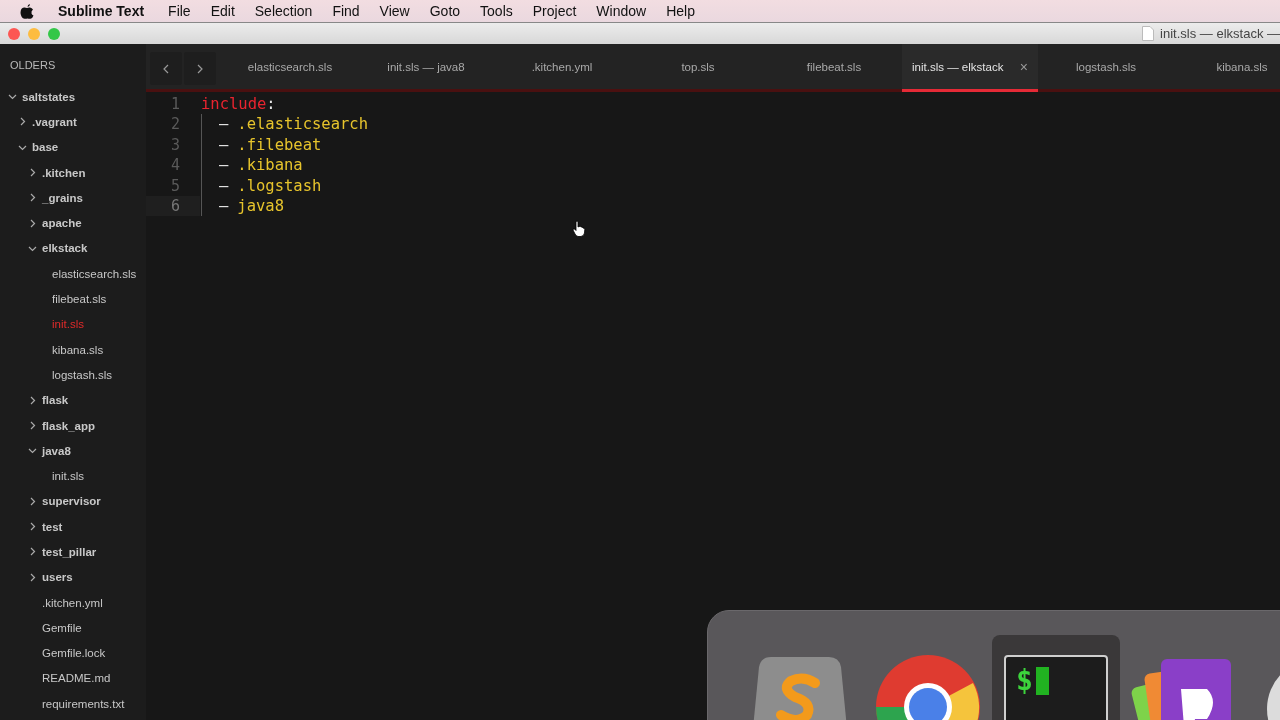  What do you see at coordinates (234, 104) in the screenshot?
I see `code-token: include` at bounding box center [234, 104].